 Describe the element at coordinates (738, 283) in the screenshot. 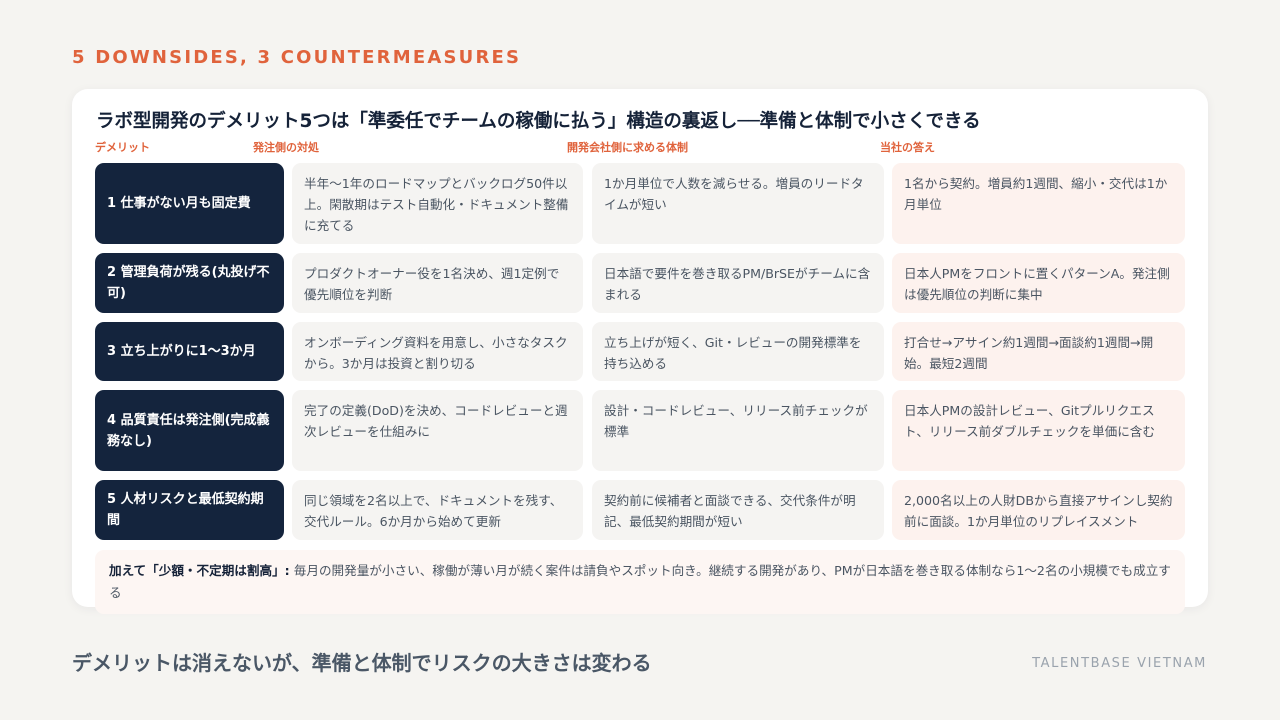

I see `vendor-setup-cell: 日本語で要件を巻き取るPM/BrSEがチームに含まれる` at that location.